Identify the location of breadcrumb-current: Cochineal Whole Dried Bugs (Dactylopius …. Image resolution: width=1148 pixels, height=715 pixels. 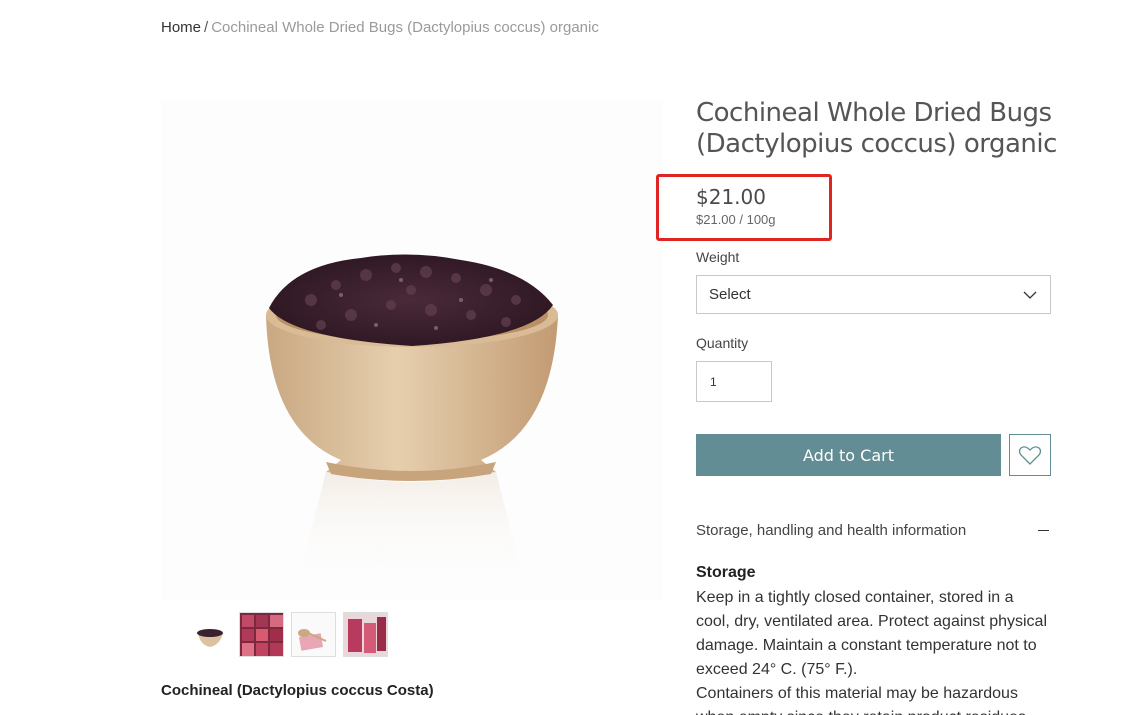
(405, 27).